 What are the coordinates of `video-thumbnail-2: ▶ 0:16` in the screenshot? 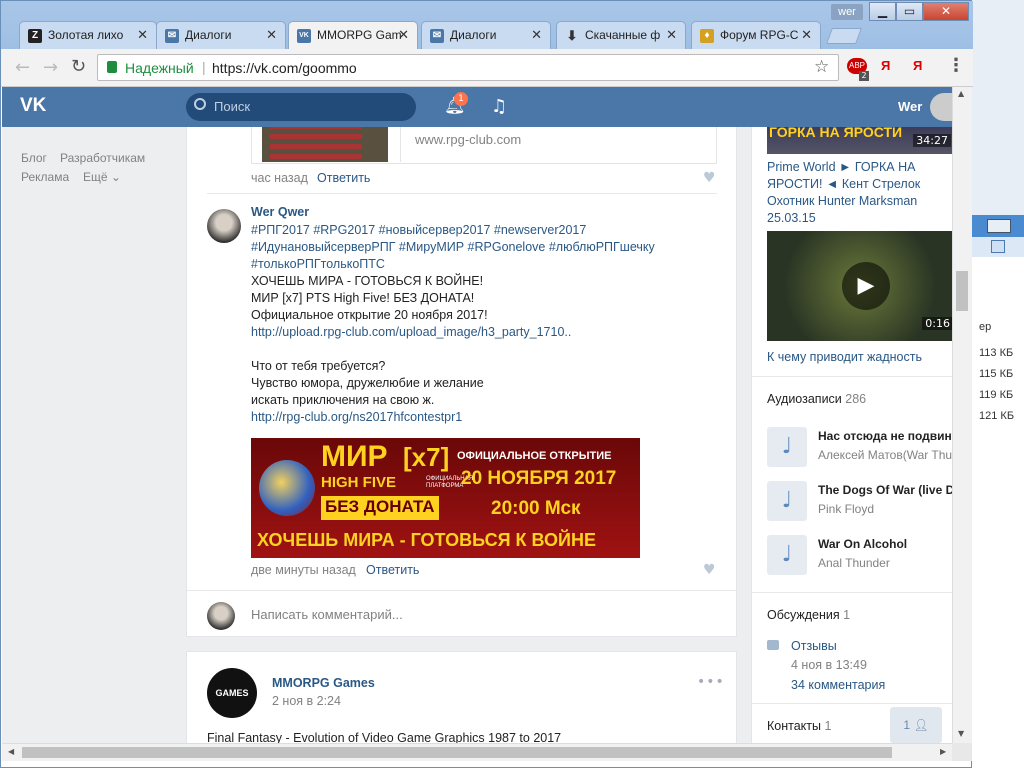 It's located at (859, 286).